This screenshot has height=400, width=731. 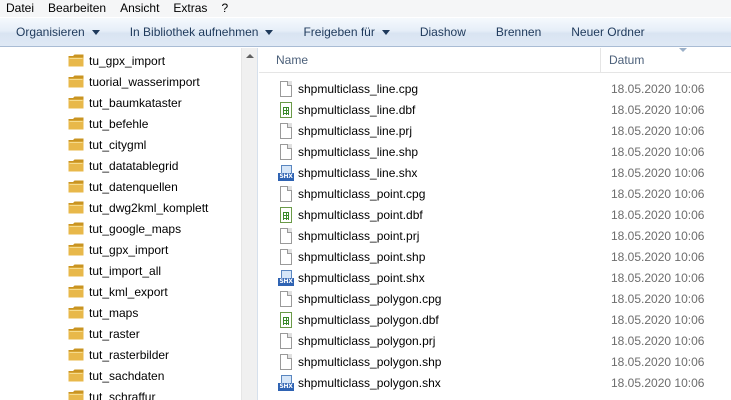 What do you see at coordinates (50, 32) in the screenshot?
I see `toolbar-button-label: Organisieren` at bounding box center [50, 32].